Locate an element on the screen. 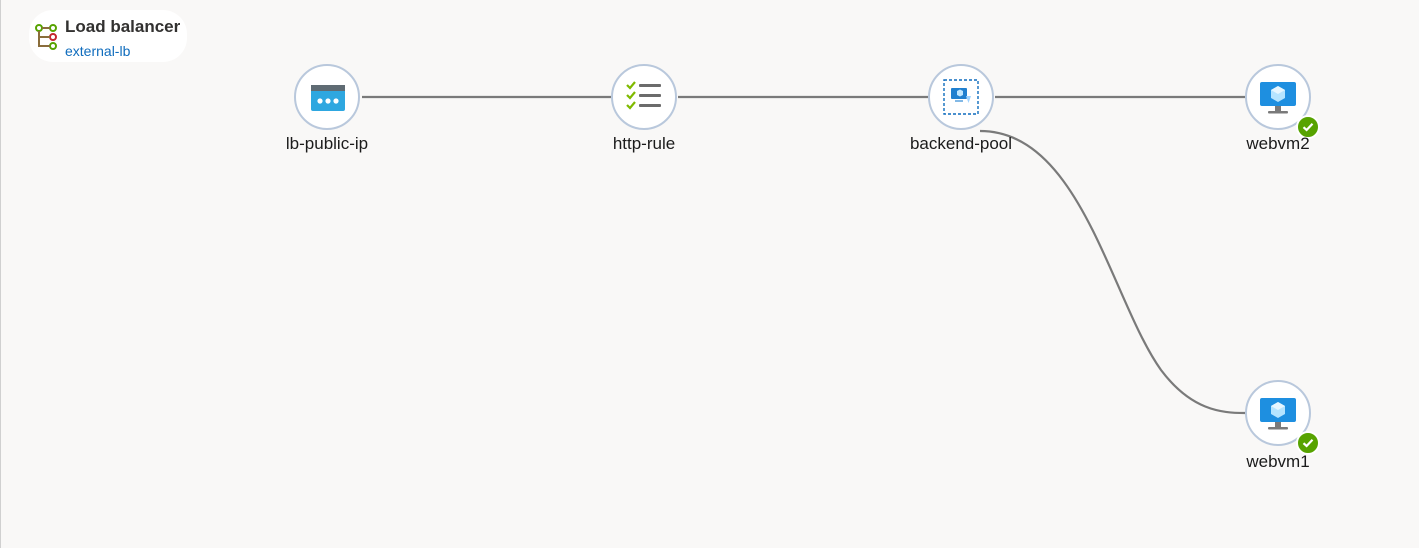  public-ip-icon is located at coordinates (328, 98).